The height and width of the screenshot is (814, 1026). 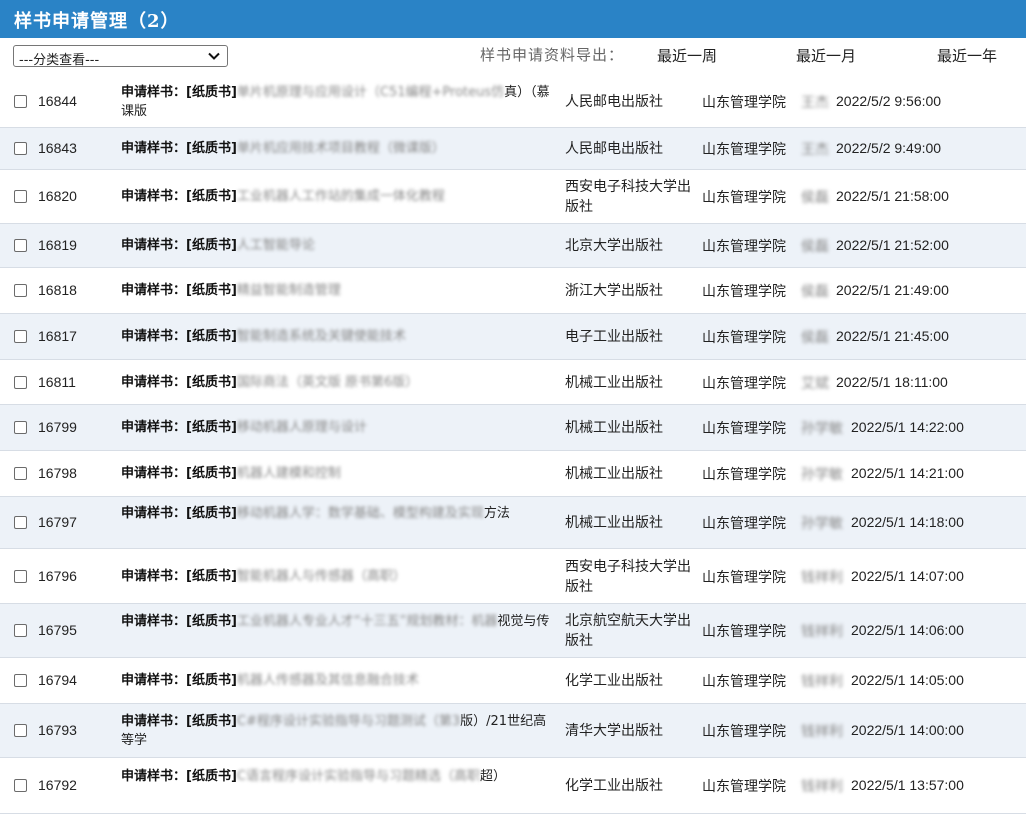 I want to click on book-title: C#程序设计实验指导与习题测试（第3, so click(x=348, y=721).